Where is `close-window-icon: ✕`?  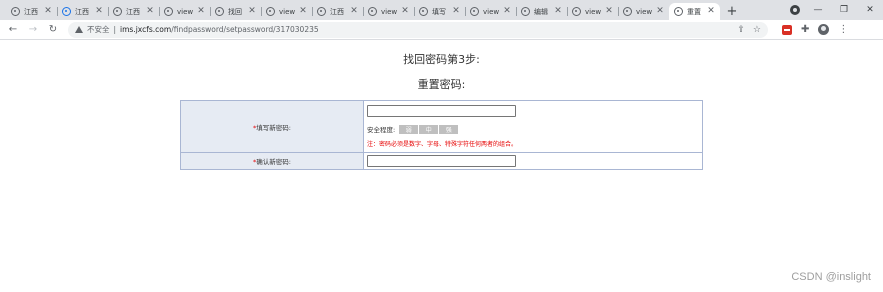
close-window-icon: ✕ is located at coordinates (870, 10).